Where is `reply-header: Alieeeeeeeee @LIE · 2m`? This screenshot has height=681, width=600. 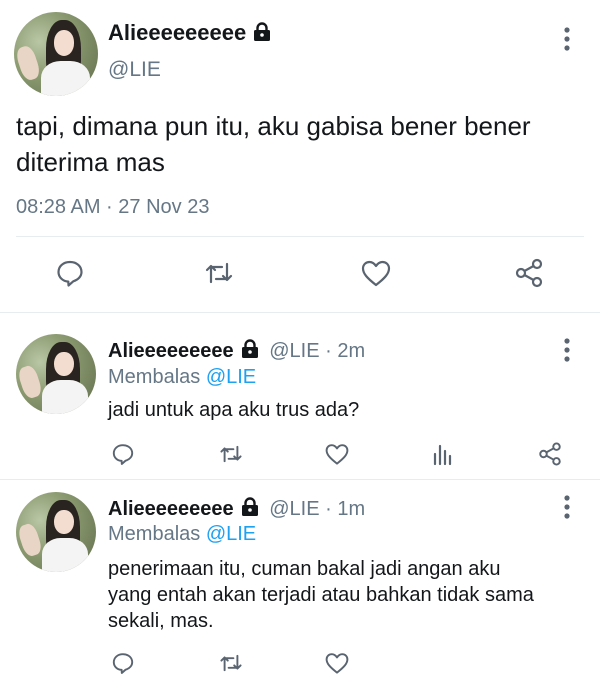 reply-header: Alieeeeeeeee @LIE · 2m is located at coordinates (236, 352).